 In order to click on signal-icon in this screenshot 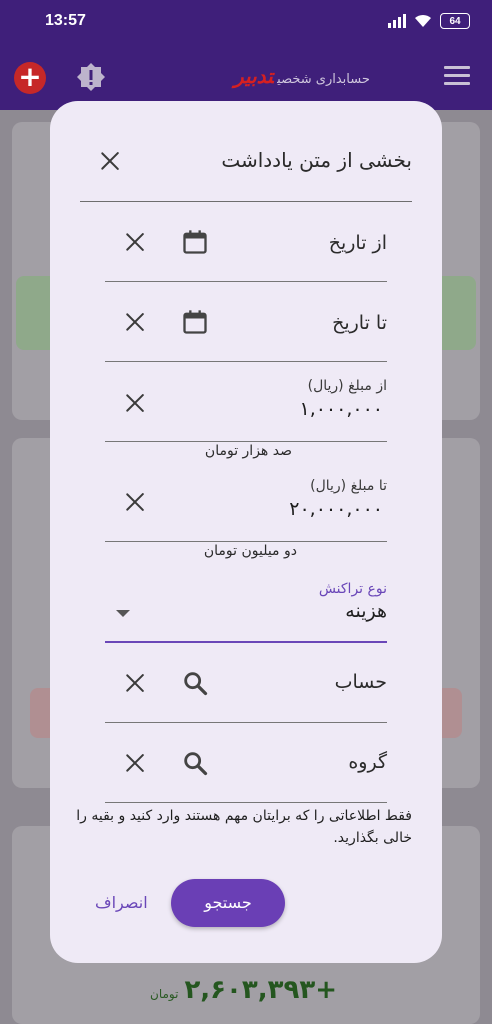, I will do `click(397, 21)`.